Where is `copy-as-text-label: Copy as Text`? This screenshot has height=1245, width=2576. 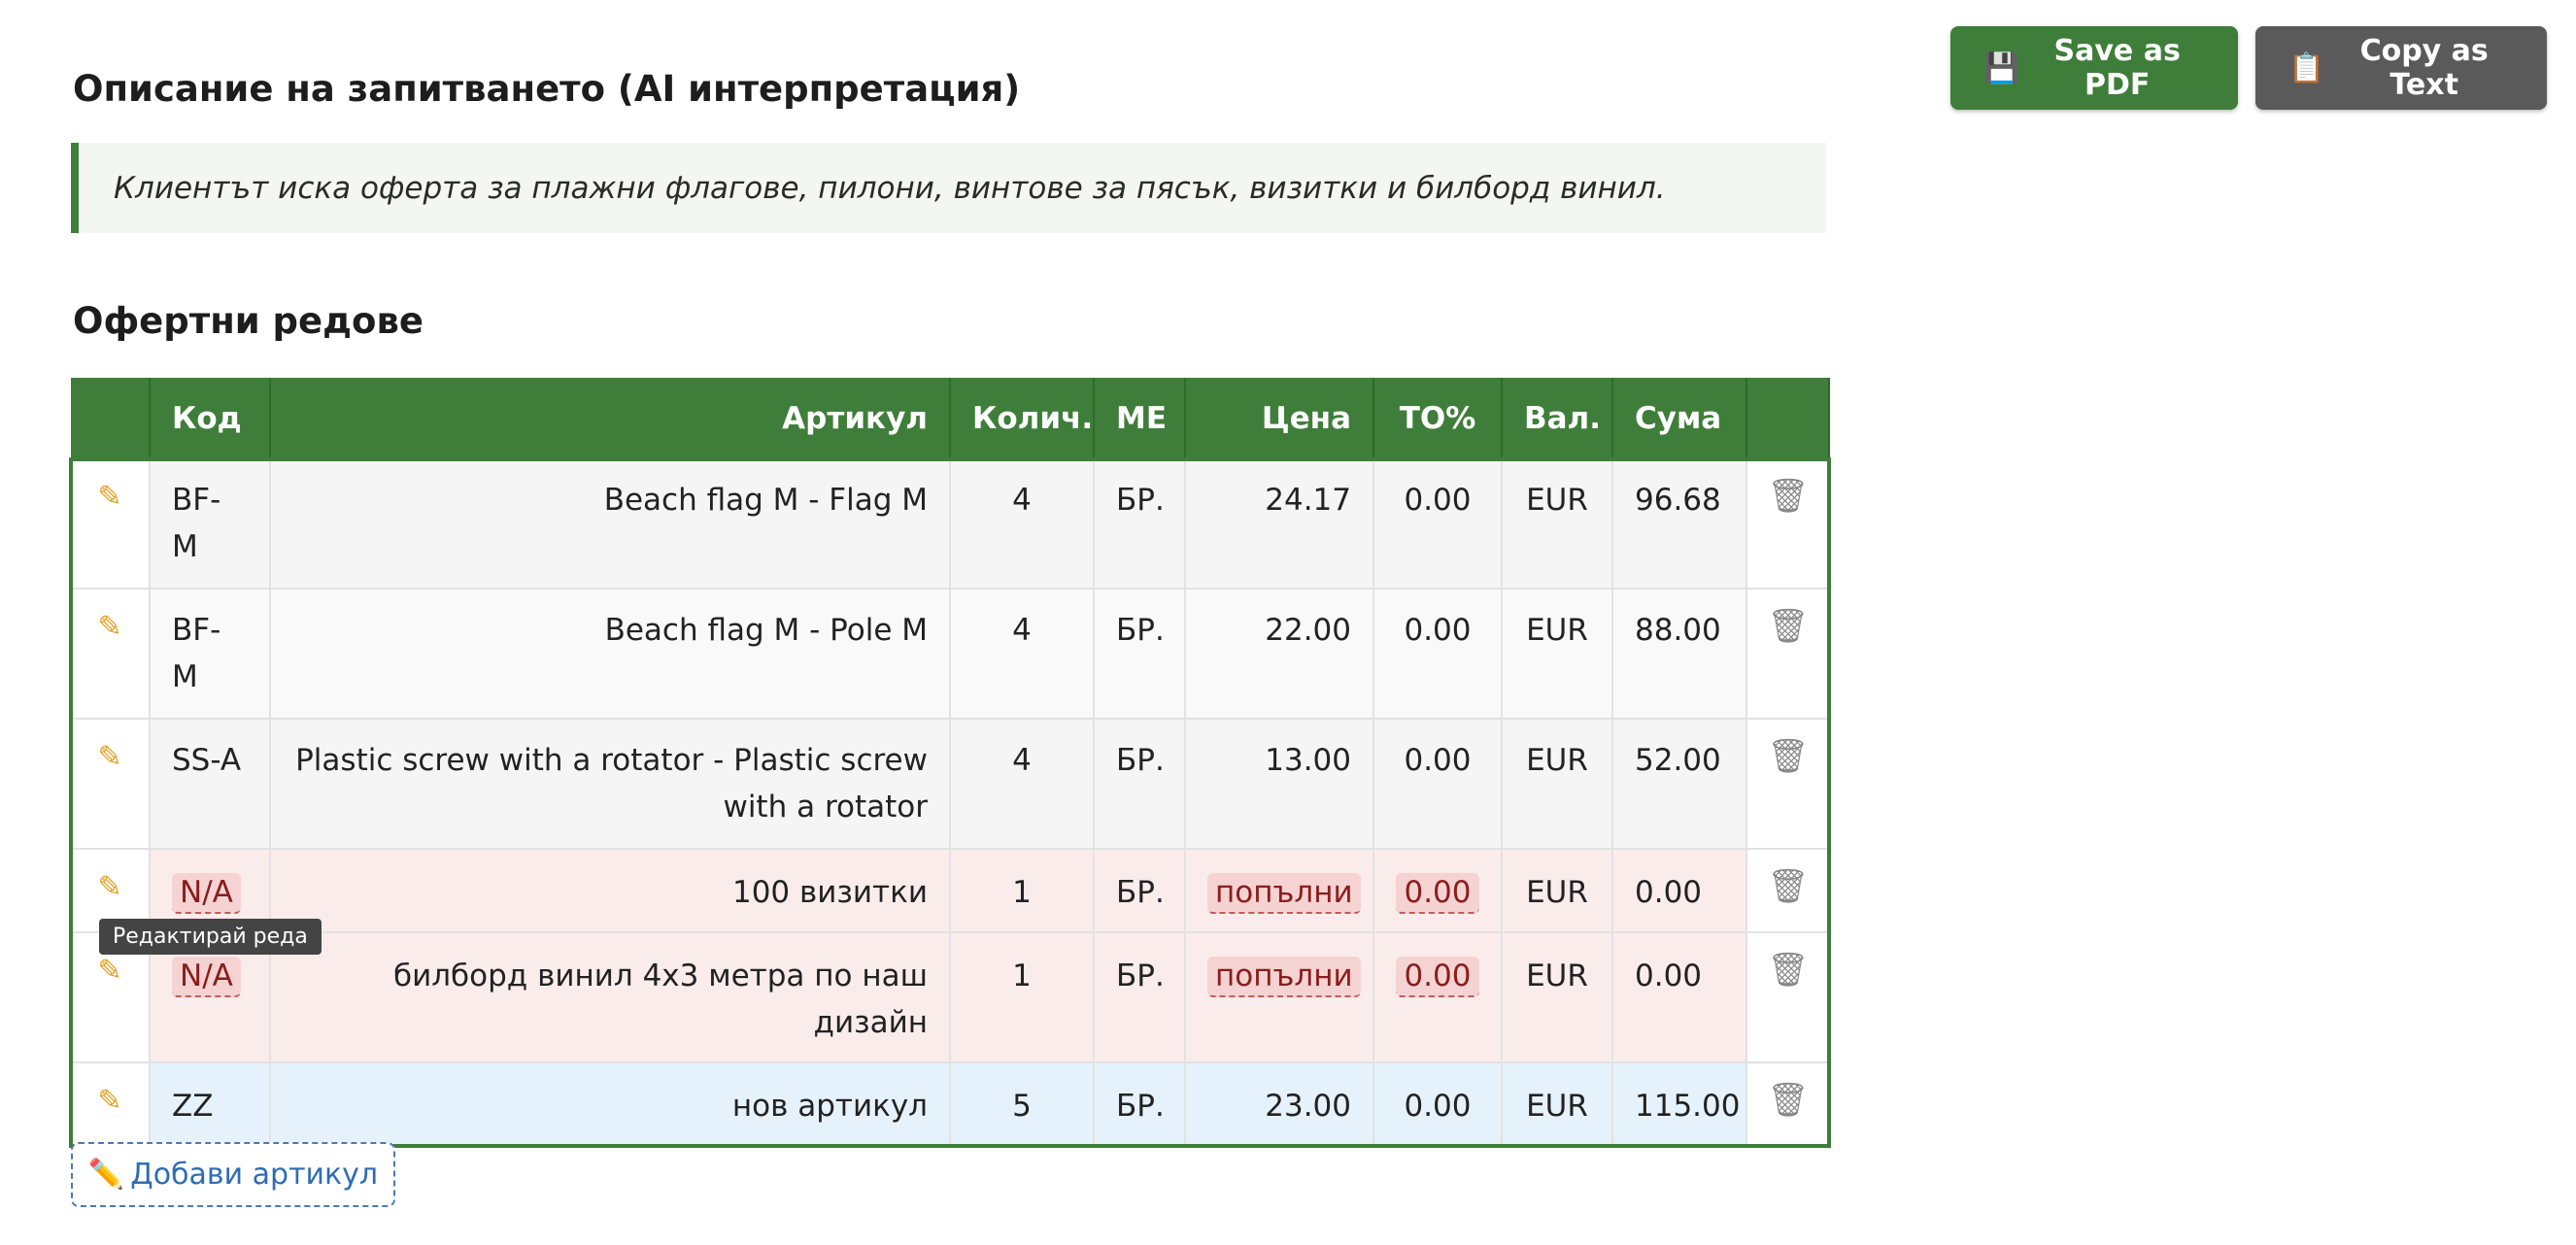 copy-as-text-label: Copy as Text is located at coordinates (2424, 68).